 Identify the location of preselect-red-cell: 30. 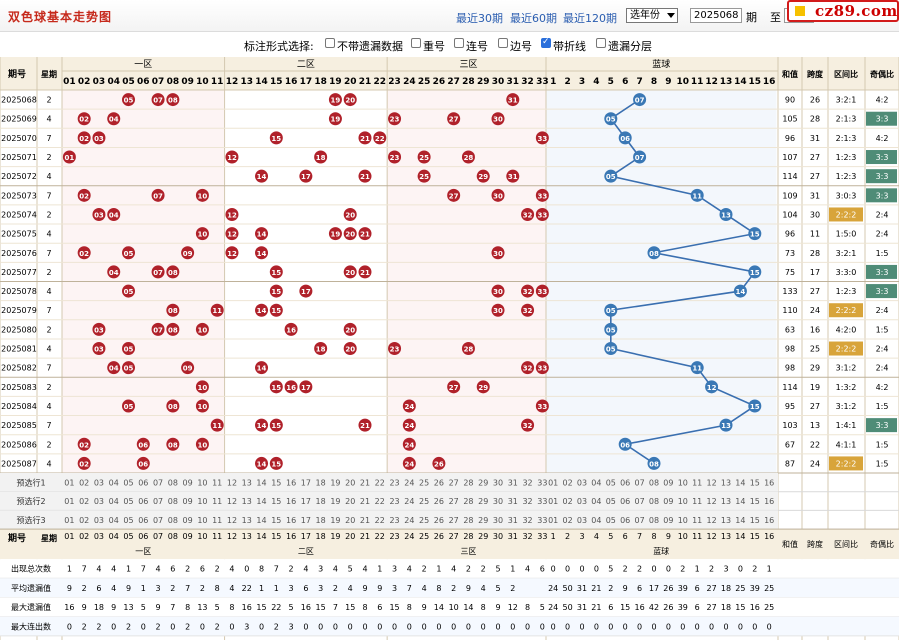
(498, 482).